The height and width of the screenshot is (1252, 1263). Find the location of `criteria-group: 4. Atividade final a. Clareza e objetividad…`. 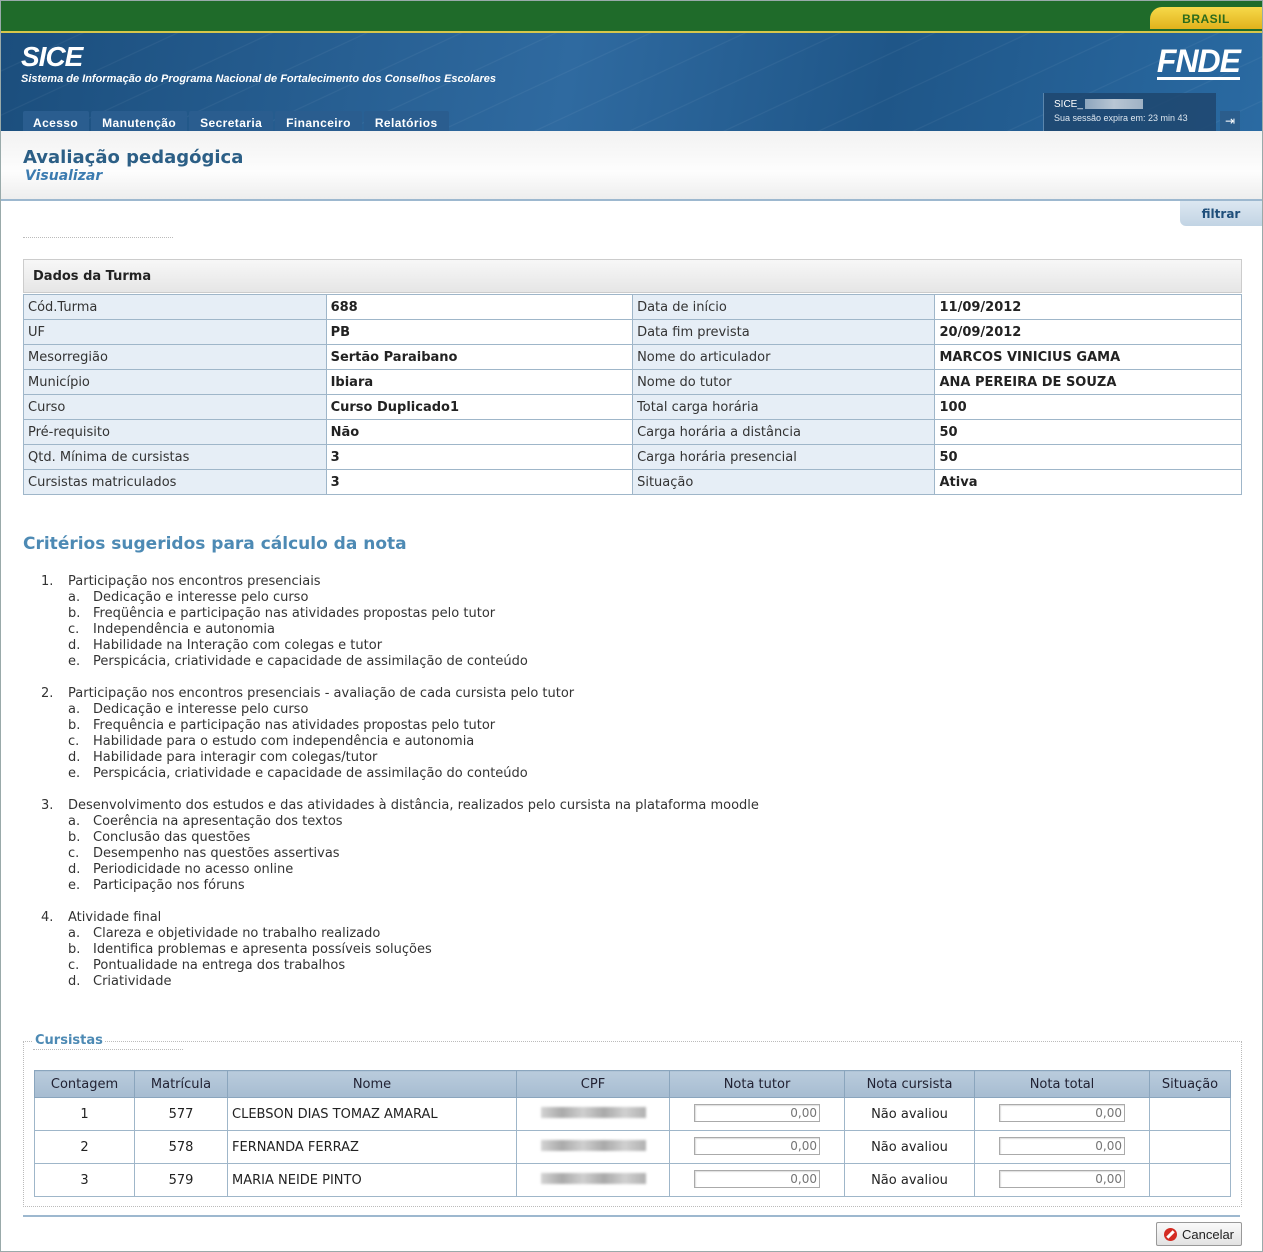

criteria-group: 4. Atividade final a. Clareza e objetividad… is located at coordinates (400, 950).